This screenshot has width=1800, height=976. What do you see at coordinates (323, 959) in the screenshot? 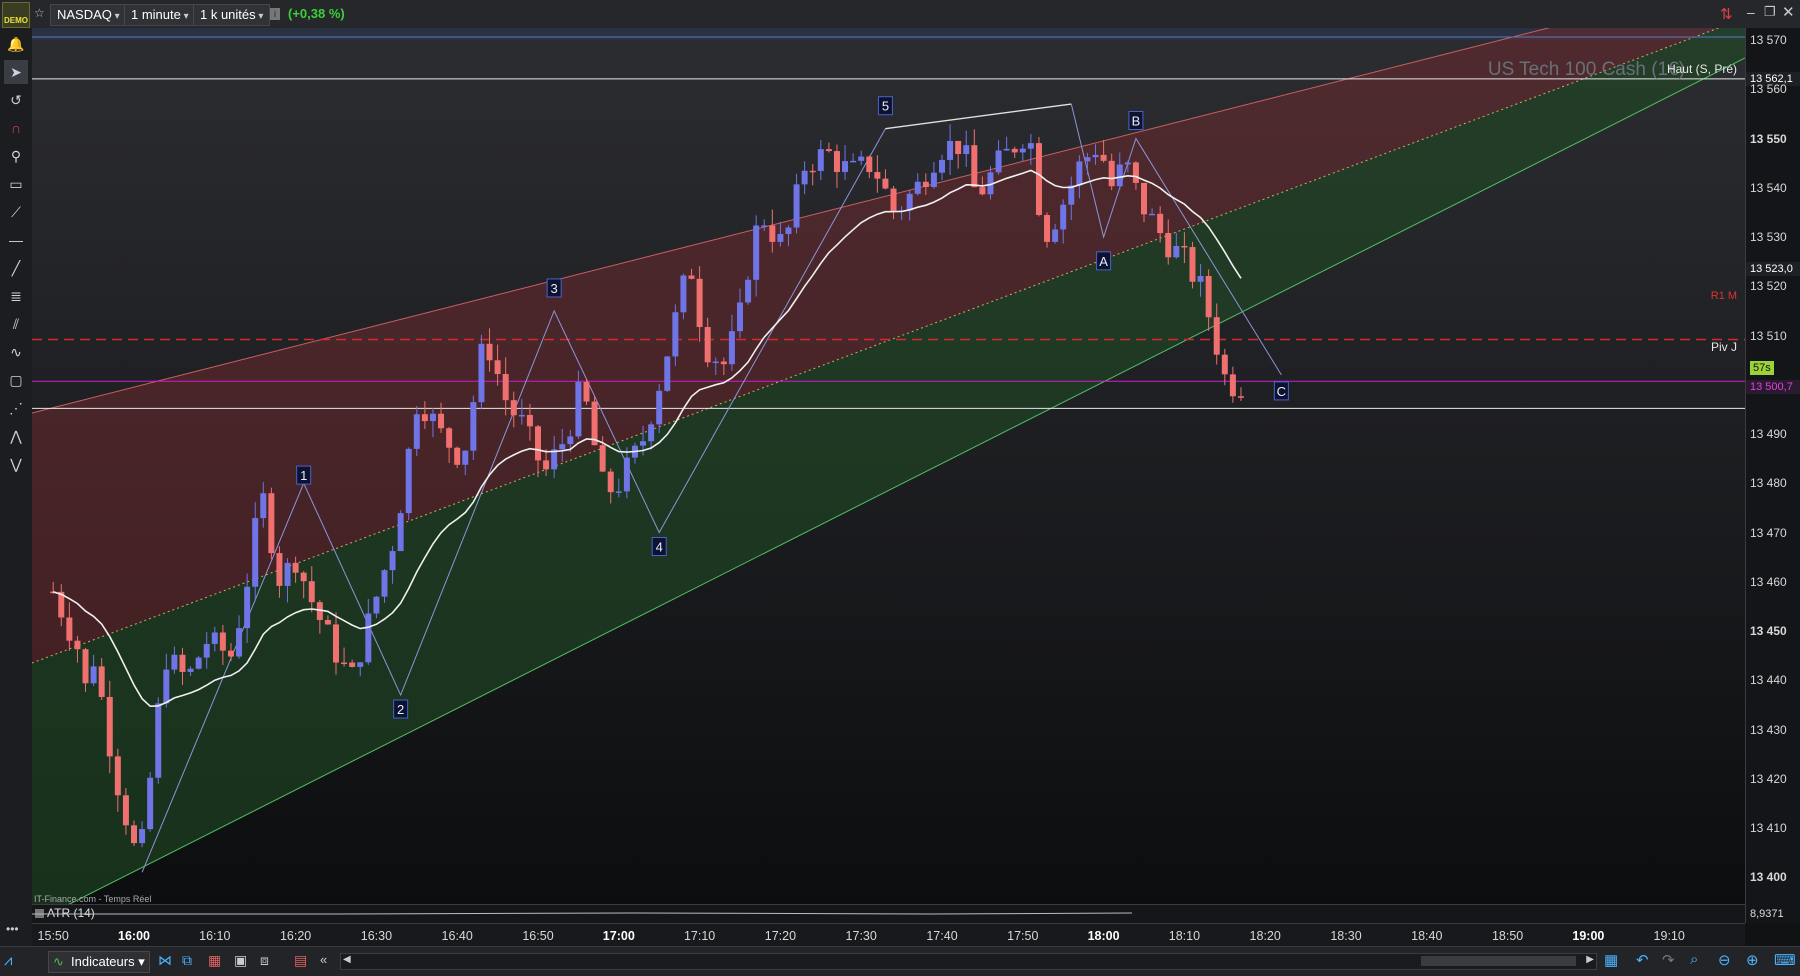
I see `collapse-icon: «` at bounding box center [323, 959].